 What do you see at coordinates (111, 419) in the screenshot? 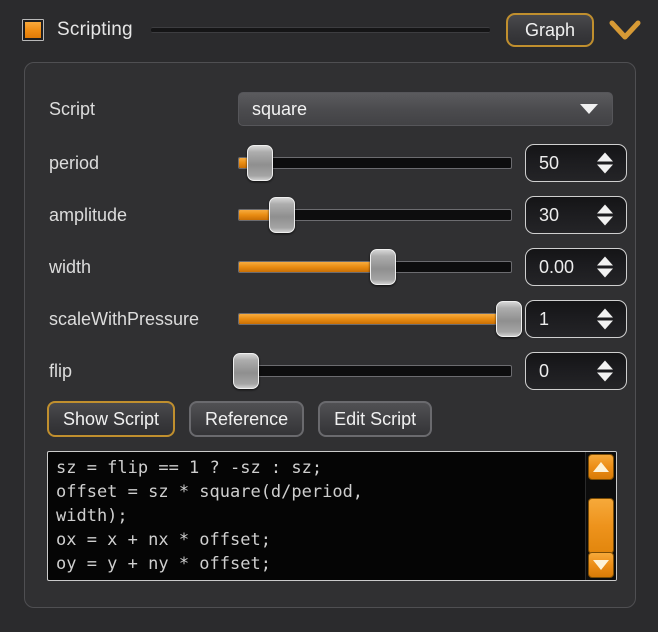
I see `show-script-button: Show Script` at bounding box center [111, 419].